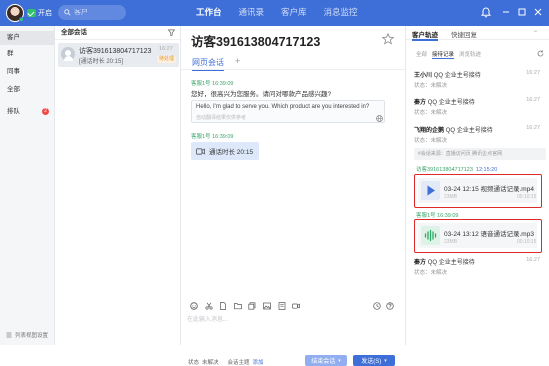 This screenshot has height=366, width=549. What do you see at coordinates (194, 306) in the screenshot?
I see `emoji-icon` at bounding box center [194, 306].